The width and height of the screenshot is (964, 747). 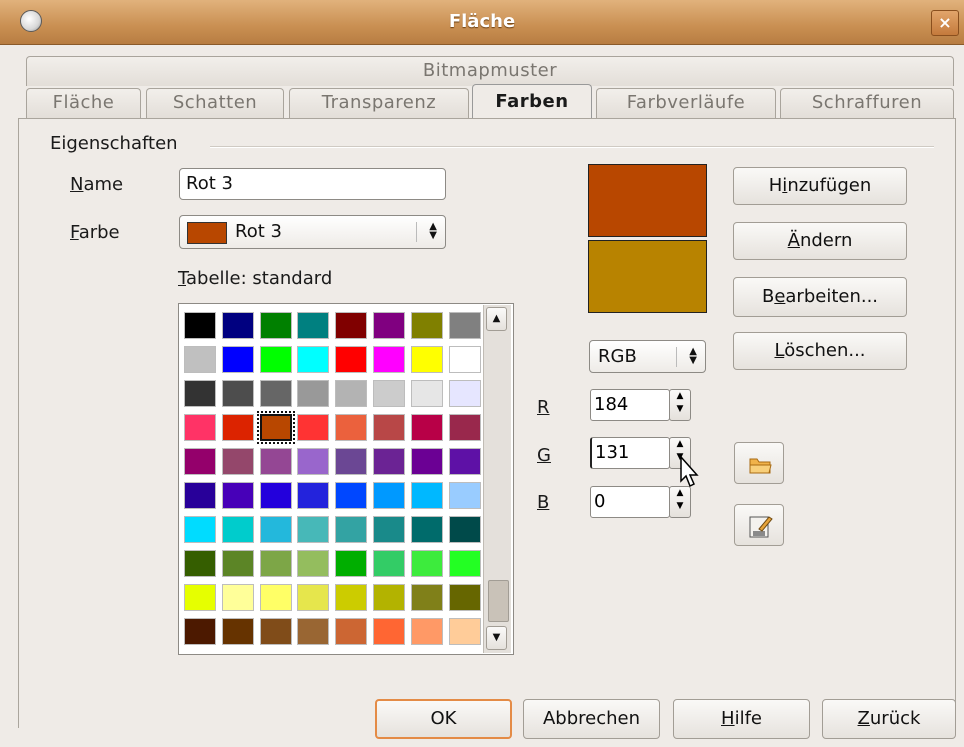 What do you see at coordinates (759, 525) in the screenshot?
I see `save-palette-button` at bounding box center [759, 525].